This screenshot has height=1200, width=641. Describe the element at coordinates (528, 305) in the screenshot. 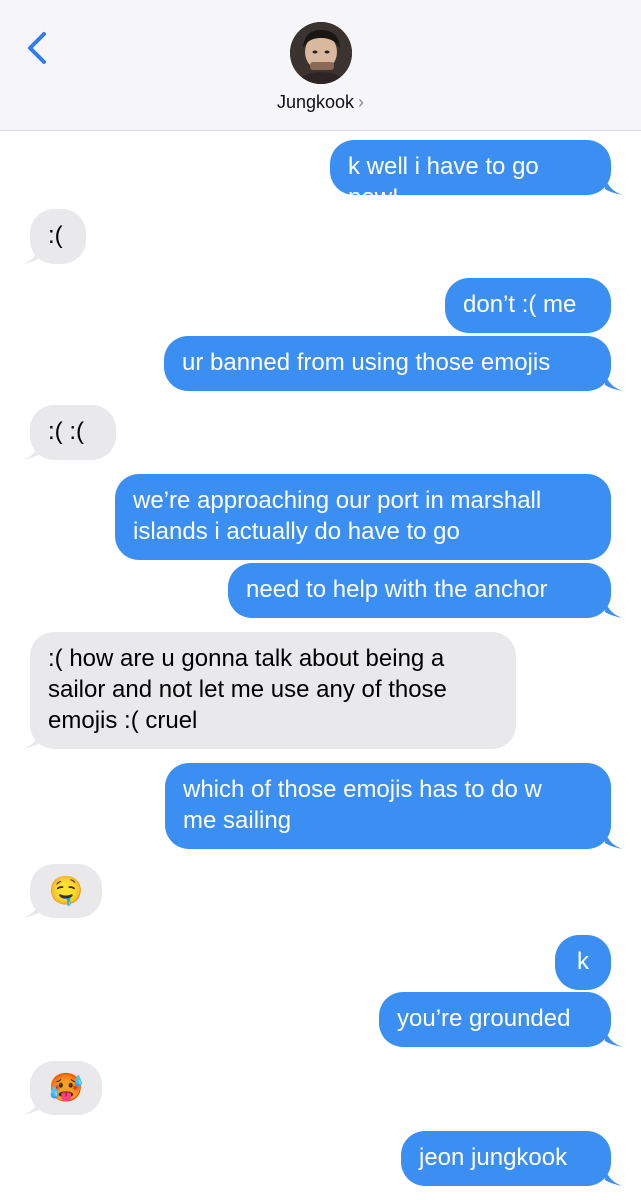

I see `sent-message: don’t :( me` at that location.